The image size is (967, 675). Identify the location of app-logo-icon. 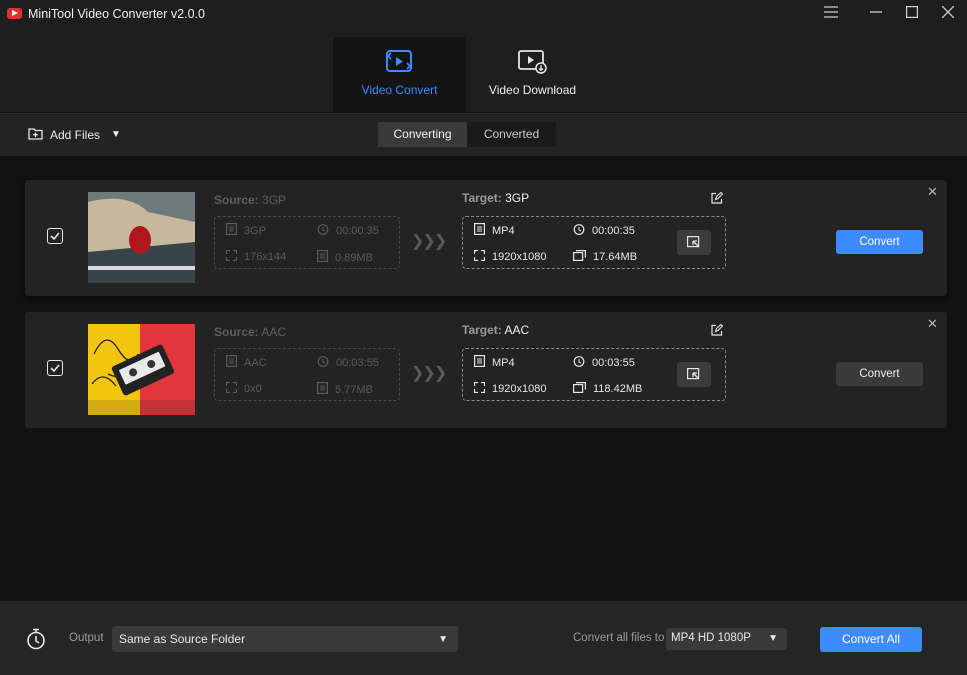
(14, 13).